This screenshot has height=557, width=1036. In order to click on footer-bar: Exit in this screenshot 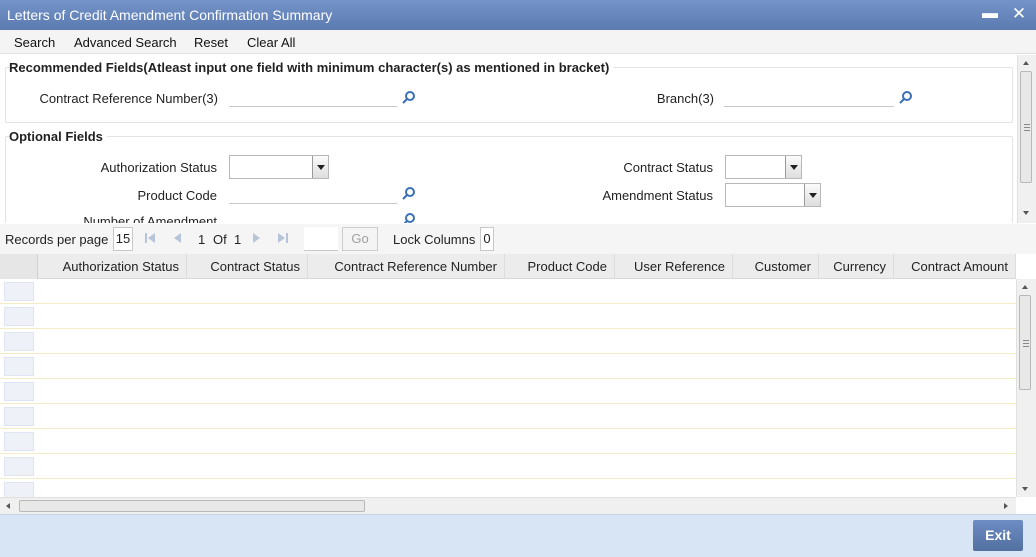, I will do `click(518, 535)`.